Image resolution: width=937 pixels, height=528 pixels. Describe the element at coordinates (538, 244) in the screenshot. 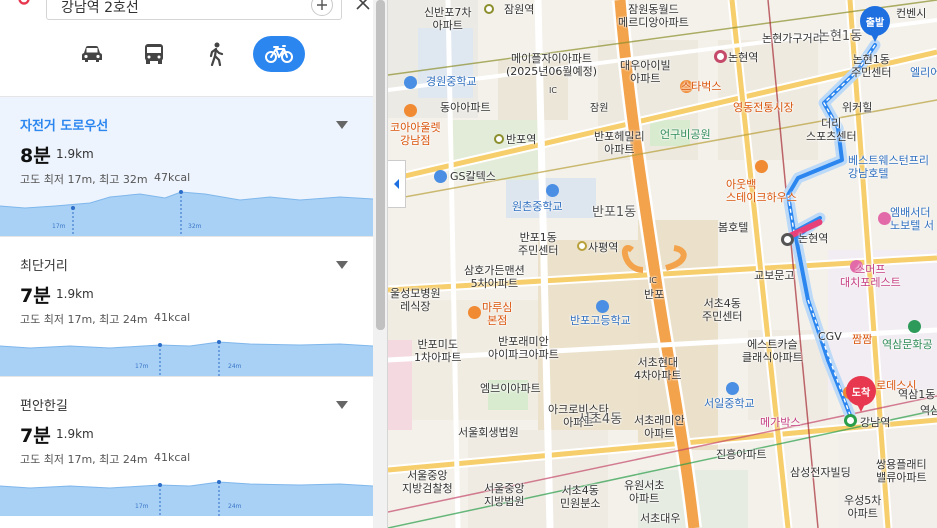

I see `map-label: 반포1동 주민센터` at that location.